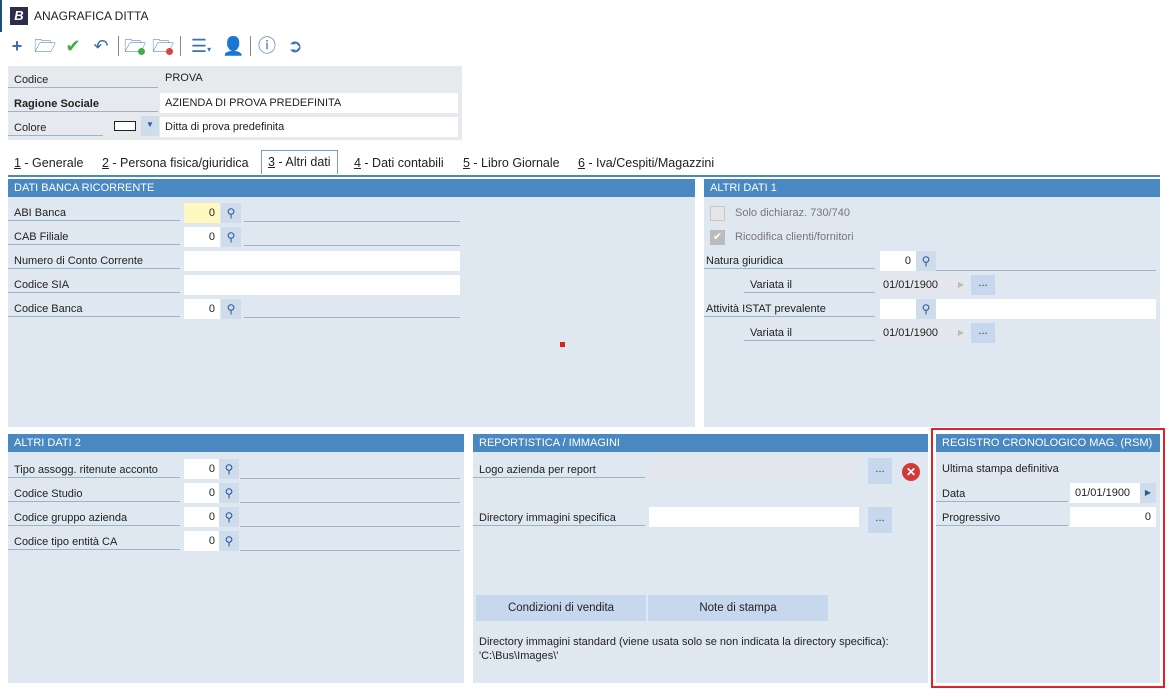  Describe the element at coordinates (1046, 270) in the screenshot. I see `natura-description` at that location.